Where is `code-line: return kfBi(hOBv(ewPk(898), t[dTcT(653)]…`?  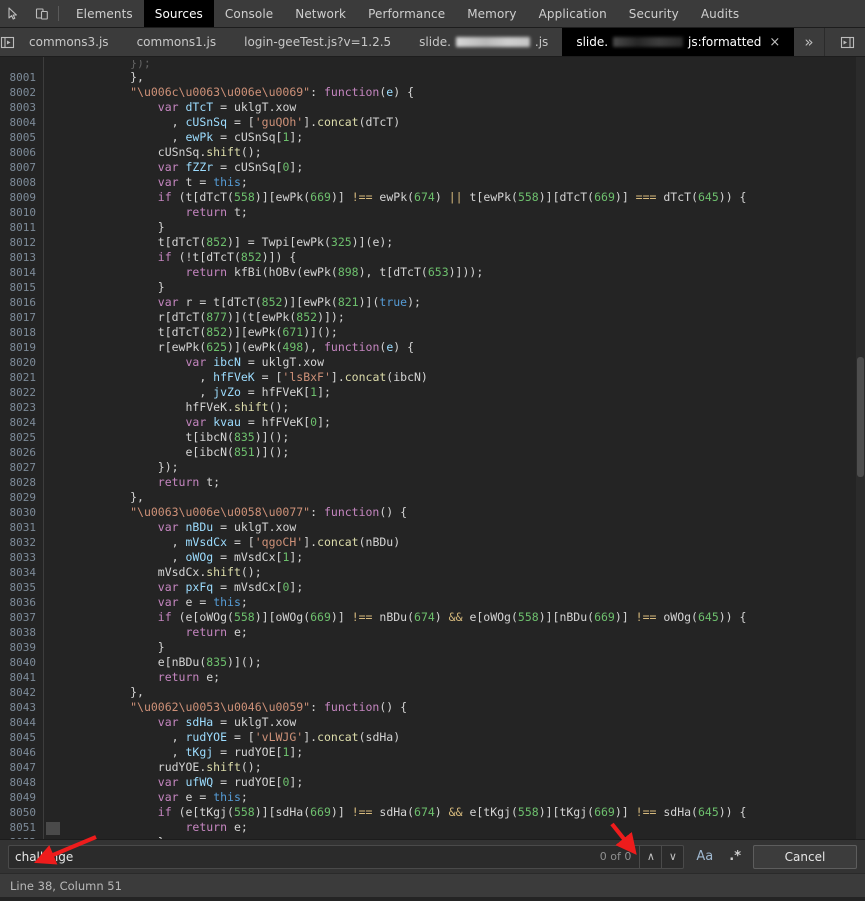 code-line: return kfBi(hOBv(ewPk(898), t[dTcT(653)]… is located at coordinates (454, 272).